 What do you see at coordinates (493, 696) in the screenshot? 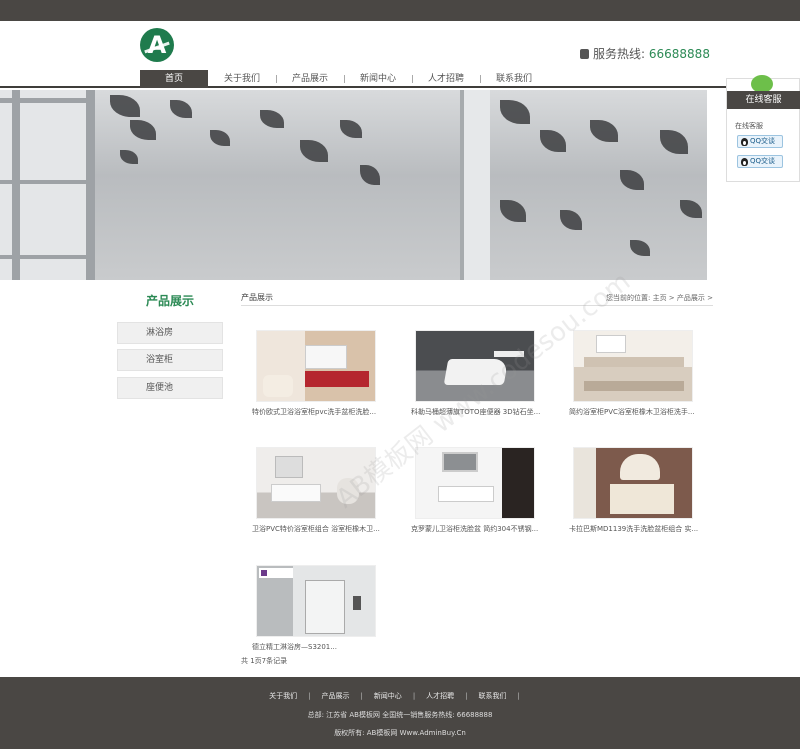
I see `footer-link-contact: 联系我们` at bounding box center [493, 696].